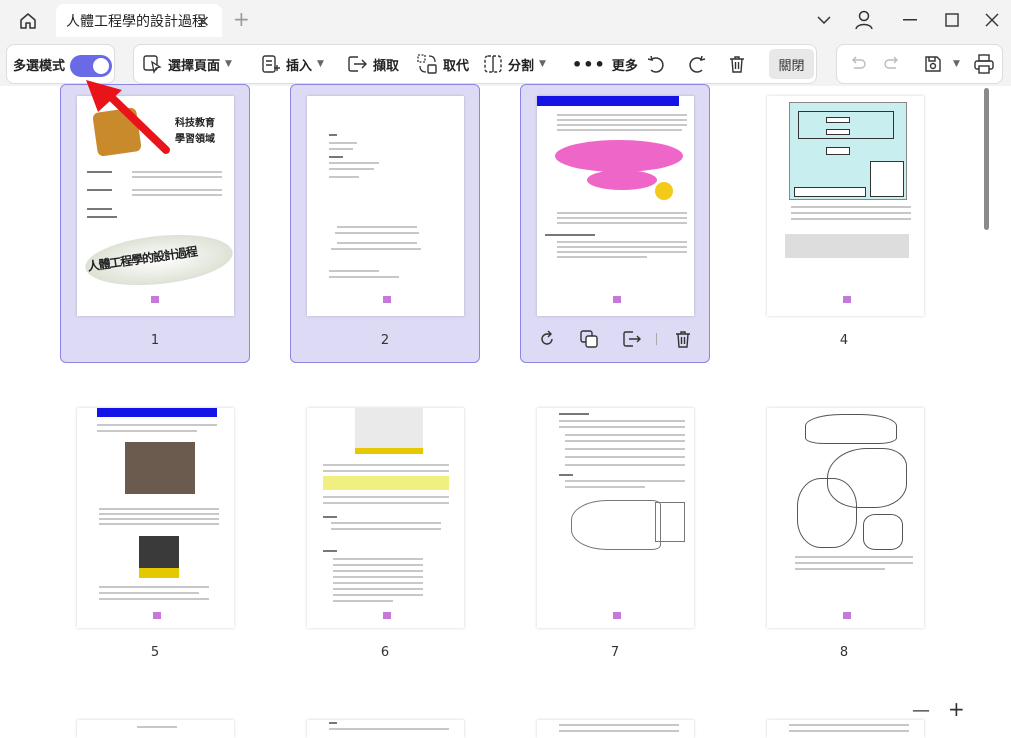  What do you see at coordinates (39, 66) in the screenshot?
I see `multi-select-label: 多選模式` at bounding box center [39, 66].